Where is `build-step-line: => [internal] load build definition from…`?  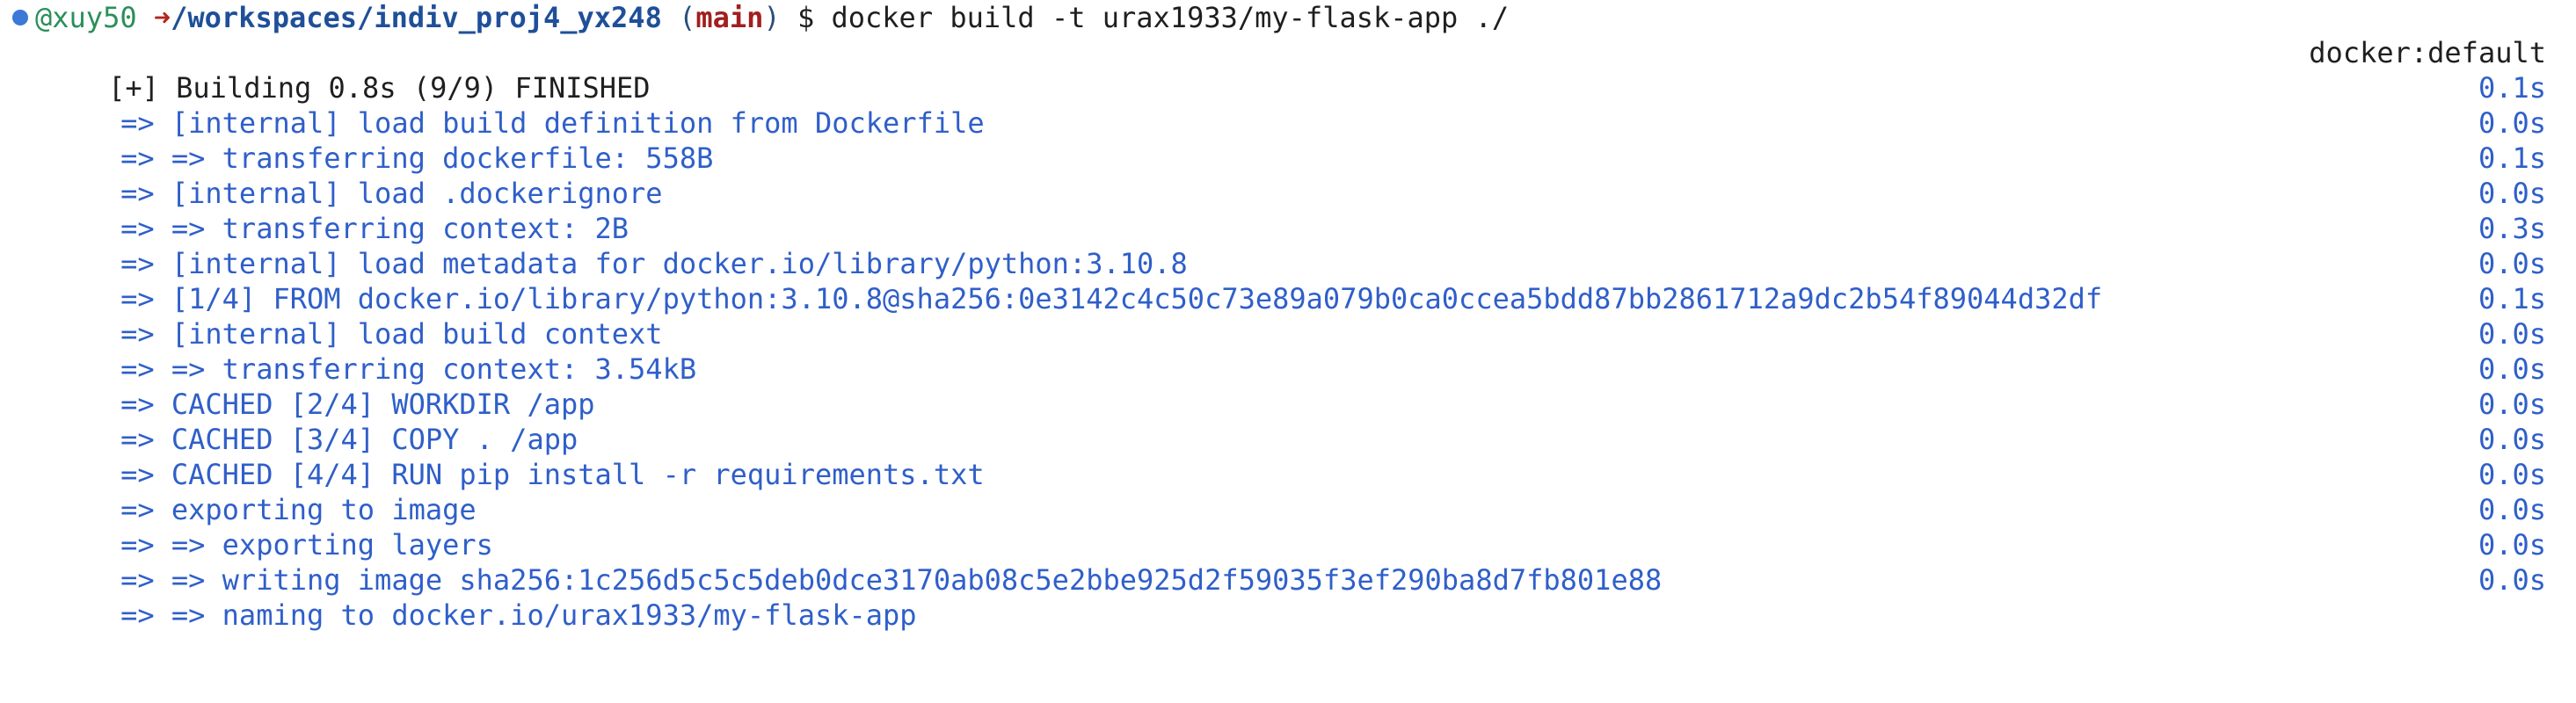 build-step-line: => [internal] load build definition from… is located at coordinates (1293, 105).